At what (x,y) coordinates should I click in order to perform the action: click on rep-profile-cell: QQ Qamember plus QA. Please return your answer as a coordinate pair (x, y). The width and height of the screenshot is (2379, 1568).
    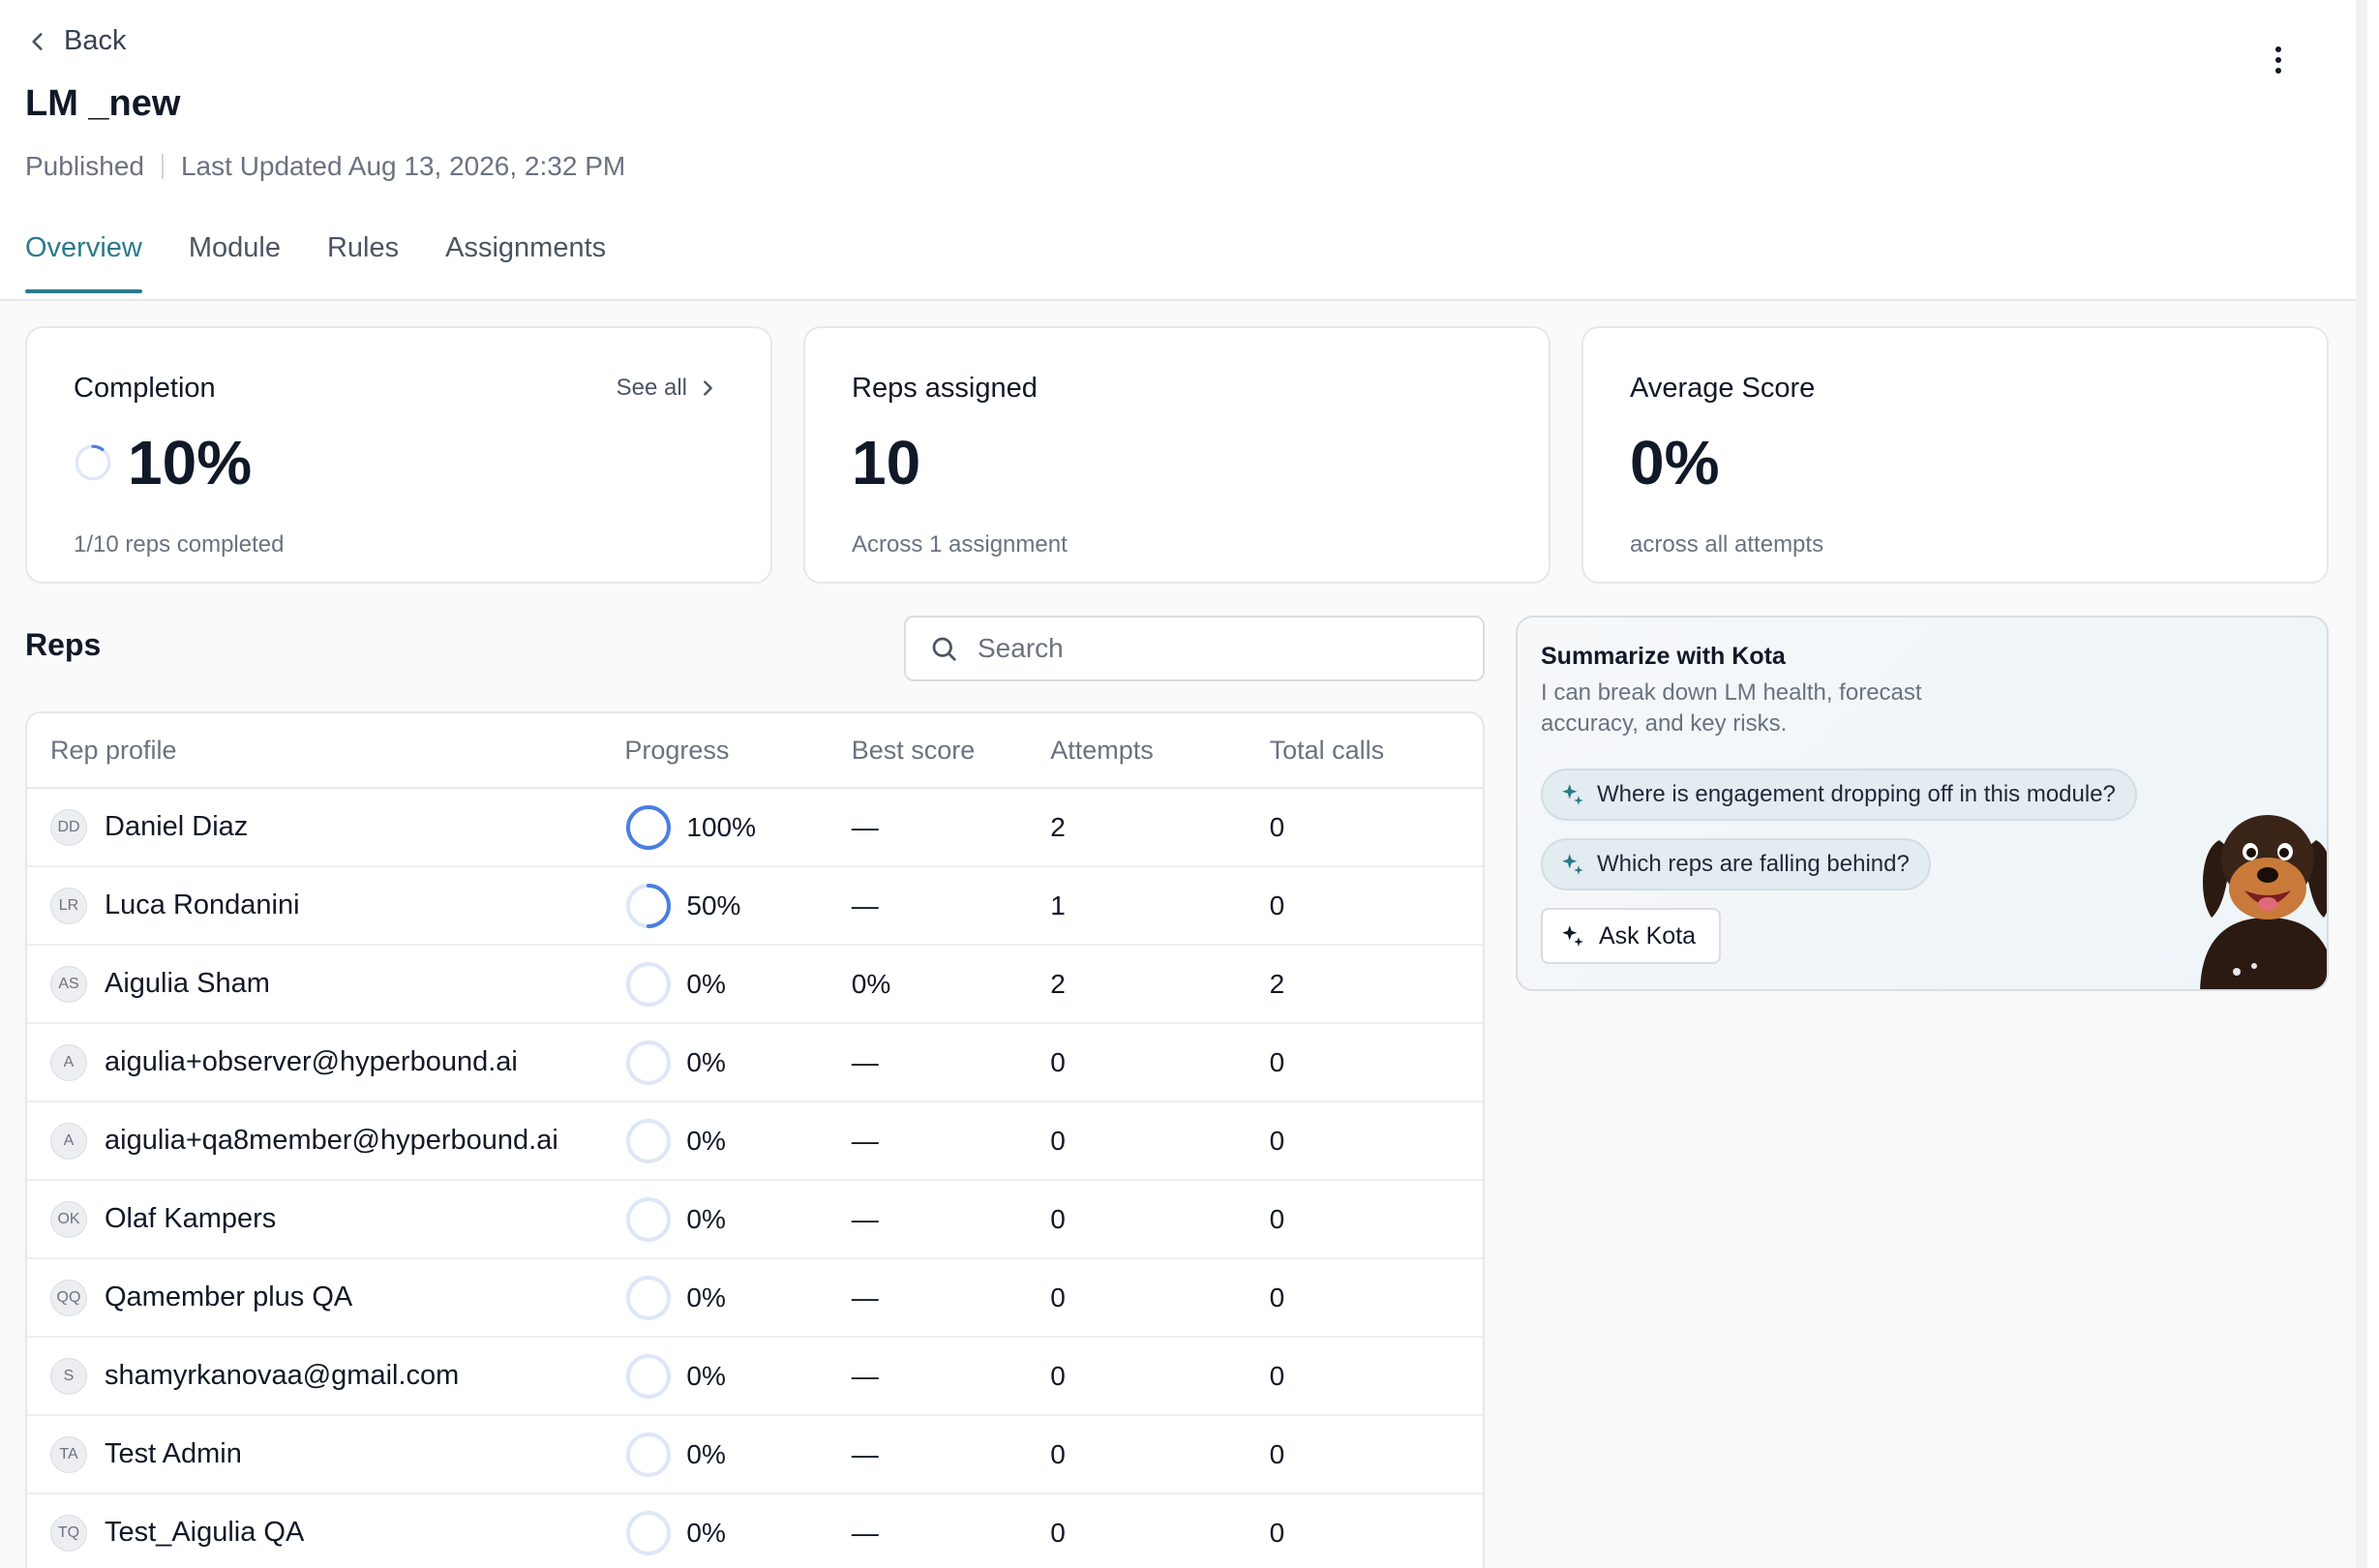
    Looking at the image, I should click on (325, 1297).